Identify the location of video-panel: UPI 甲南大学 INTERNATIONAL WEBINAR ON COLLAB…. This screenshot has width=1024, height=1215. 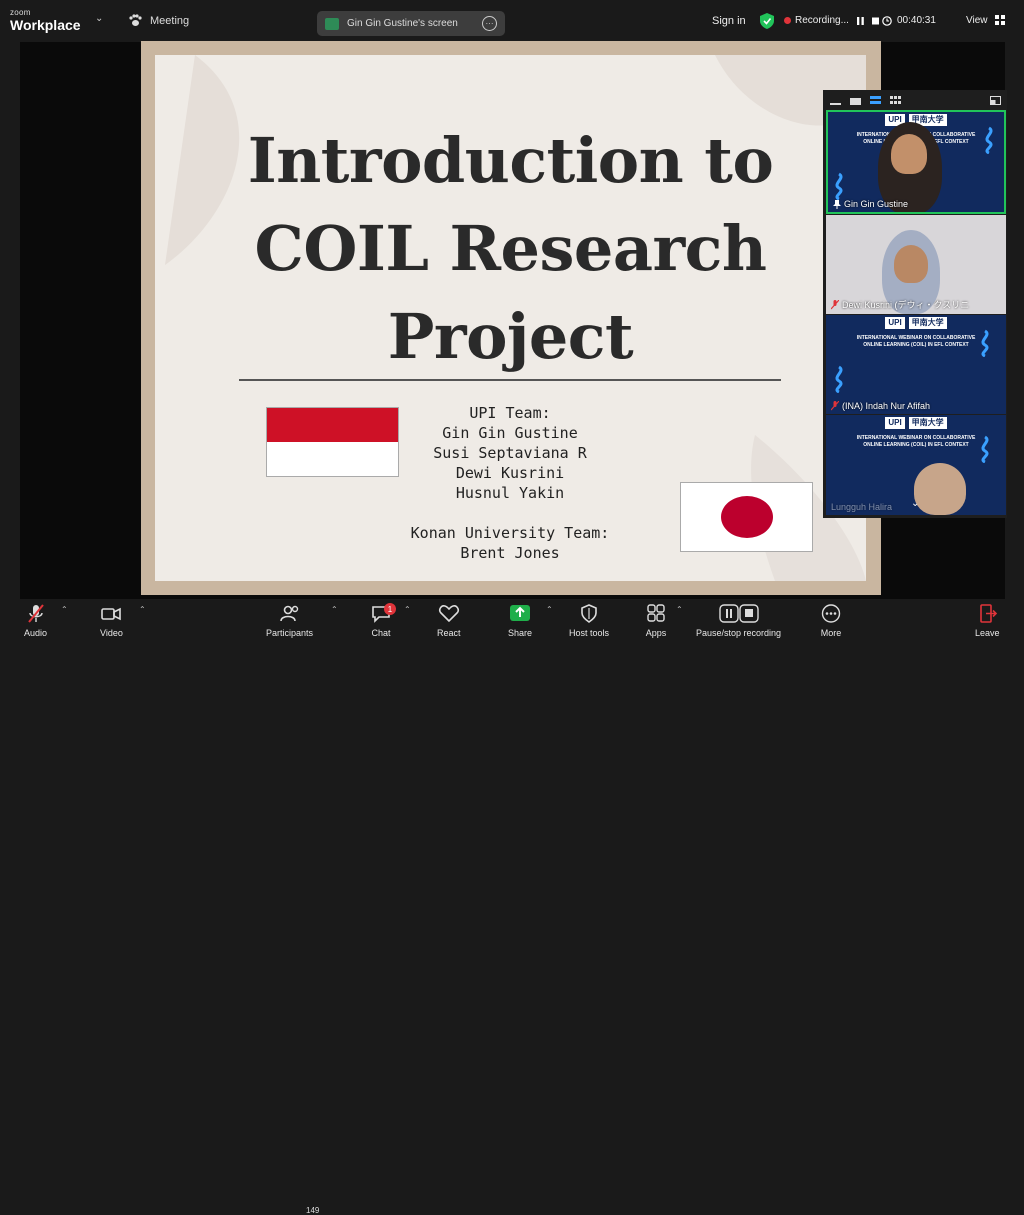
(915, 304).